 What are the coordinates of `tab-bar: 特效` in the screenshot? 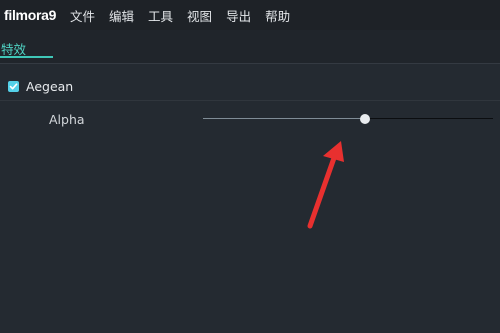 It's located at (250, 47).